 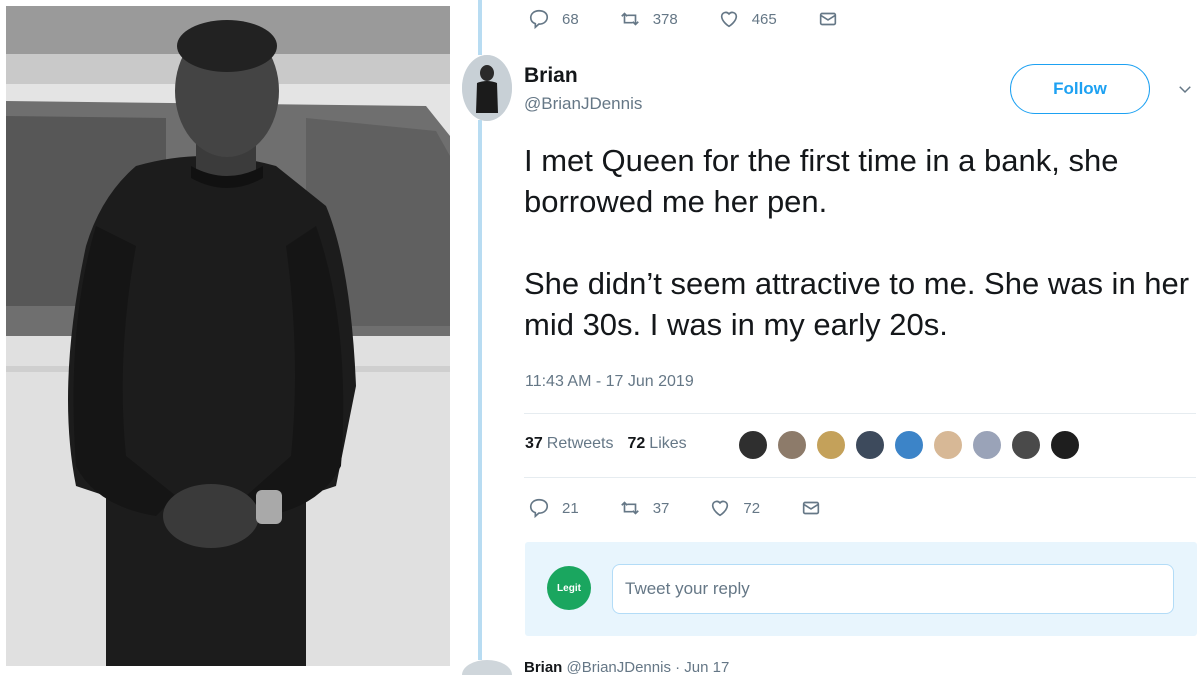 I want to click on next-tweet-name: Brian, so click(x=543, y=667).